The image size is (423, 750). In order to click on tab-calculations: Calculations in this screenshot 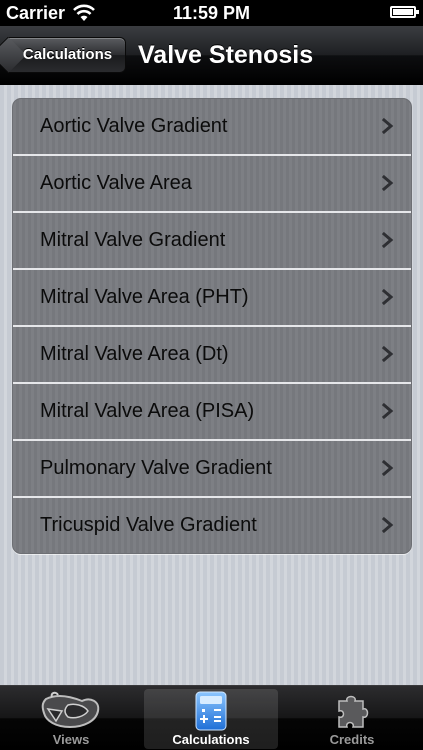, I will do `click(211, 719)`.